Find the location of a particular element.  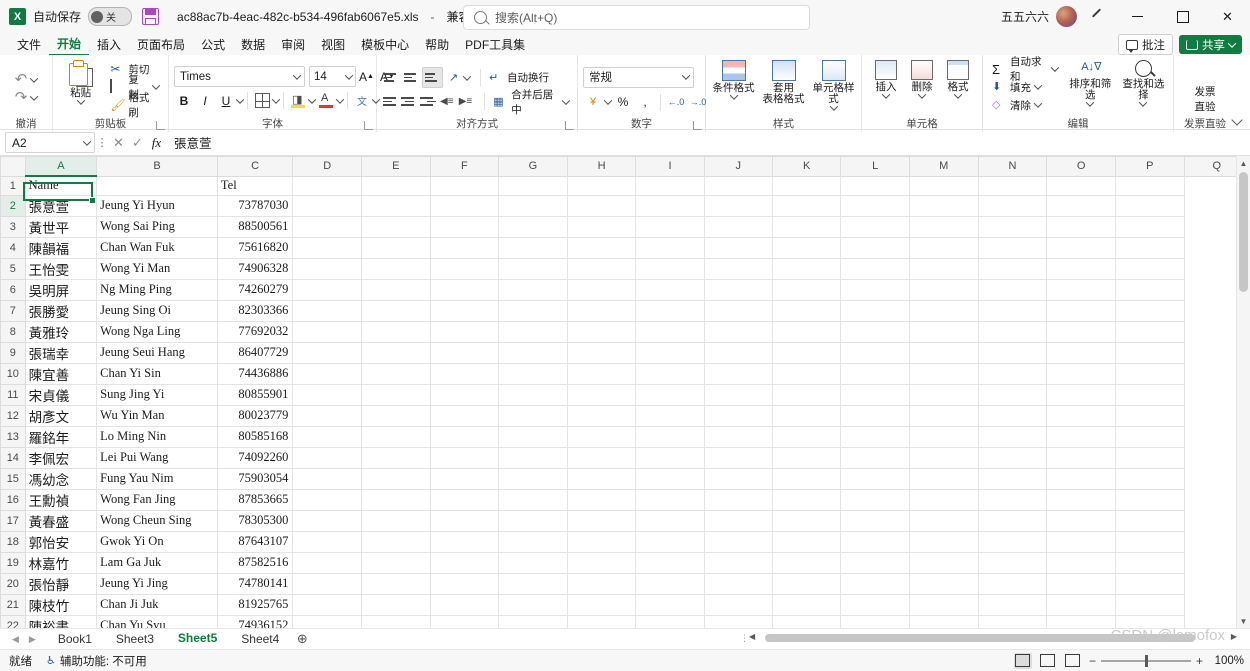

formula-input: 張意萱 is located at coordinates (708, 143).